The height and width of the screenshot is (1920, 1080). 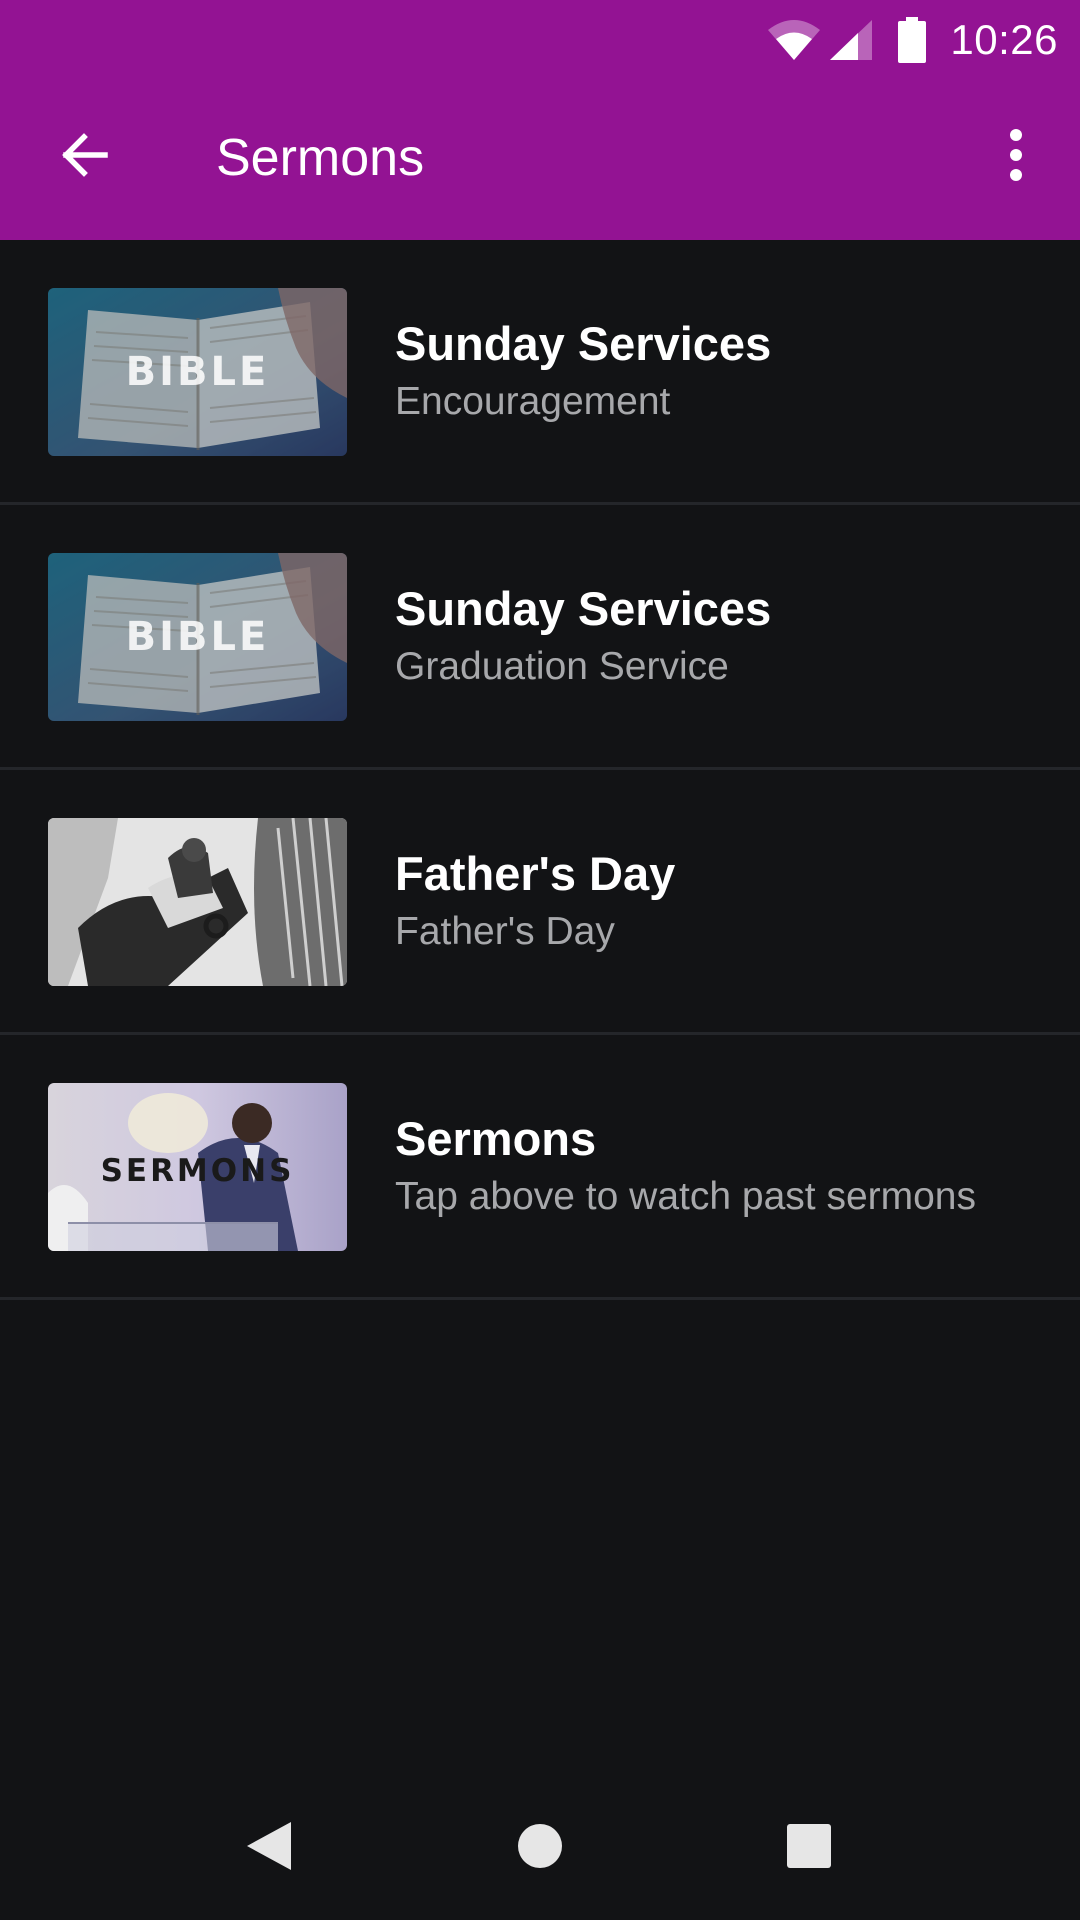 I want to click on item-title: Father's Day, so click(x=535, y=873).